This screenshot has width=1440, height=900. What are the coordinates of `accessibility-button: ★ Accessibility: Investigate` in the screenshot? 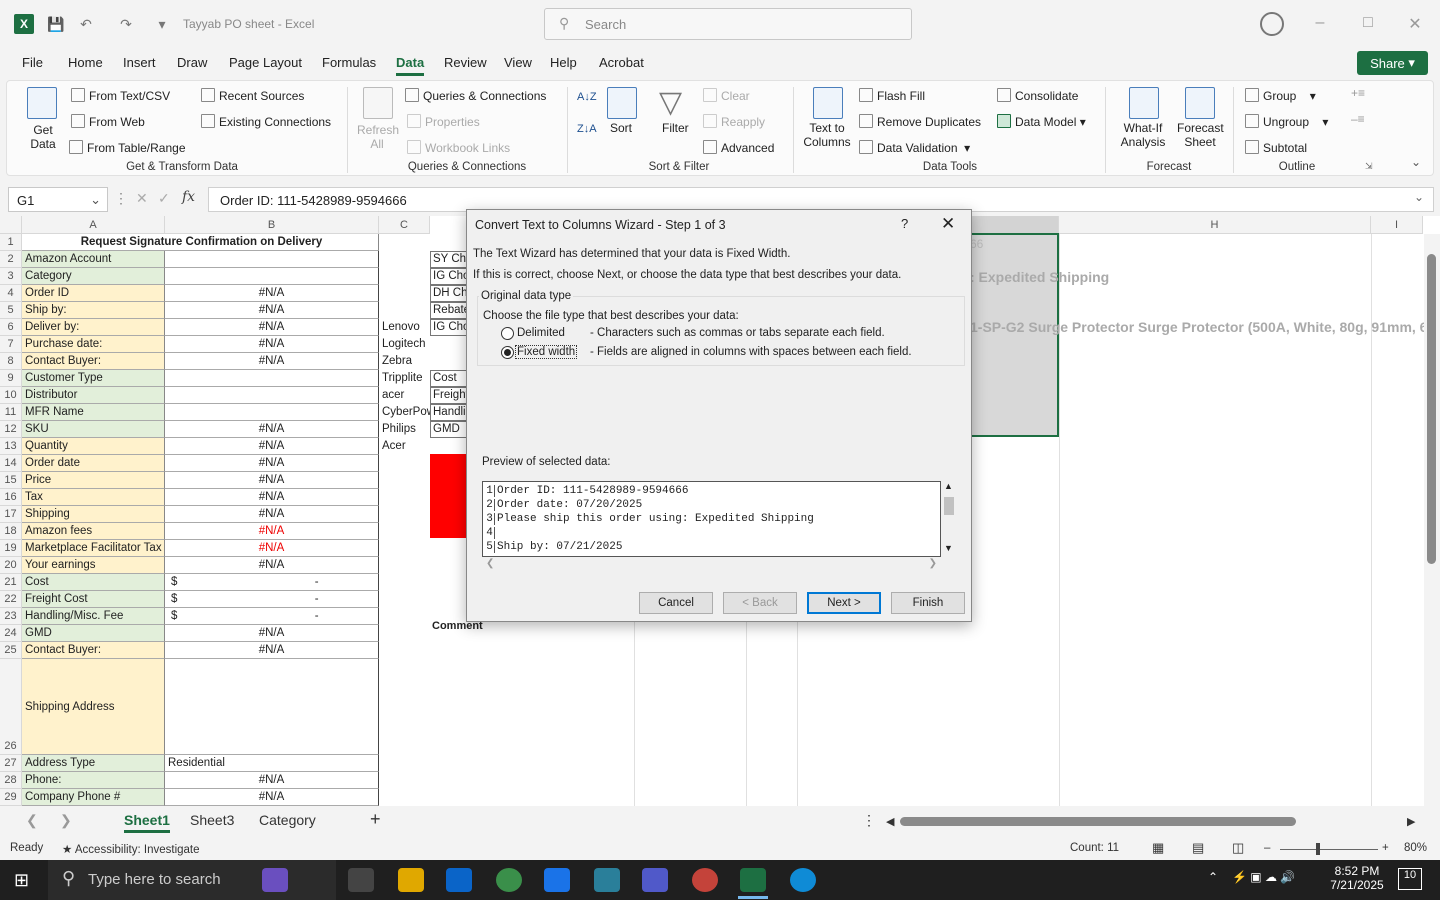 It's located at (131, 849).